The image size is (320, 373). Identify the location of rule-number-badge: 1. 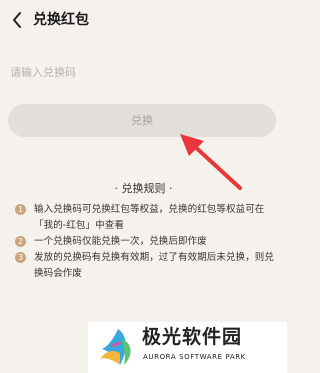
(20, 209).